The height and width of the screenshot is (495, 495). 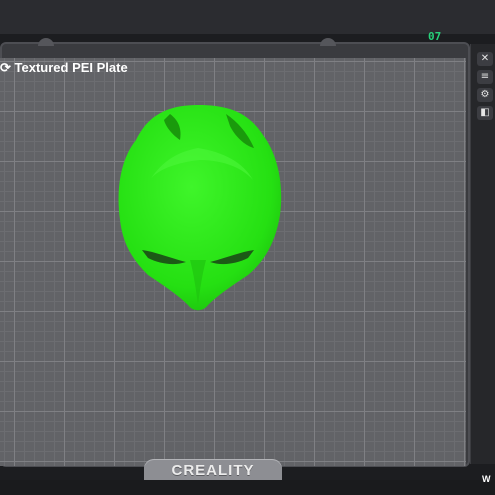 I want to click on plate-name-label: ⟳ Textured PEI Plate, so click(x=64, y=67).